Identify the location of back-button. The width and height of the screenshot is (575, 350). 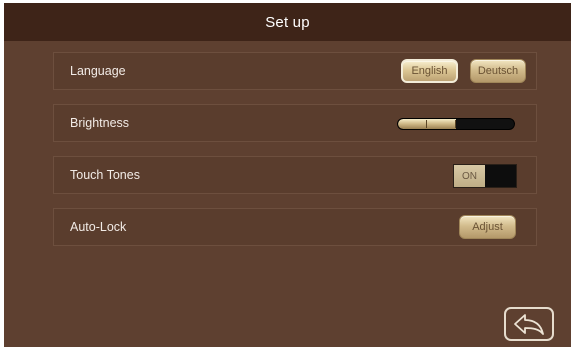
(529, 324).